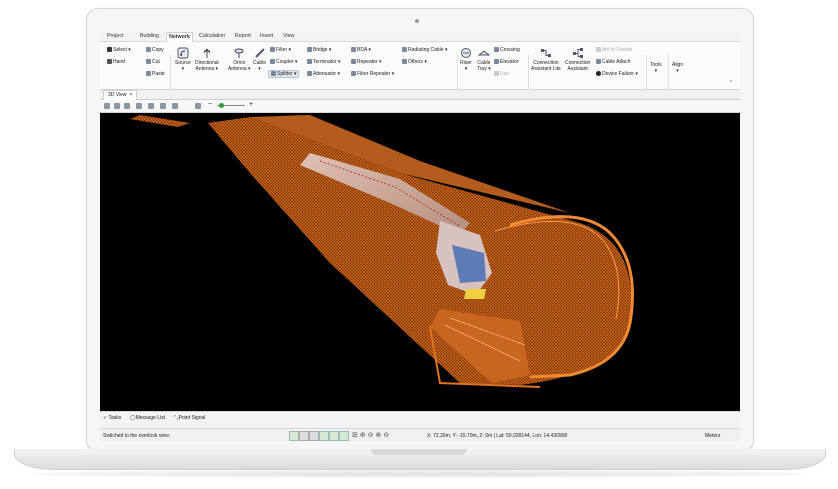 This screenshot has width=838, height=489. Describe the element at coordinates (175, 106) in the screenshot. I see `render-icon` at that location.